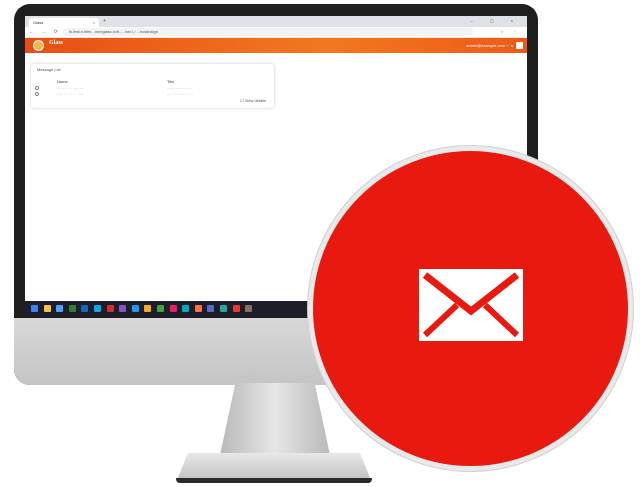 The height and width of the screenshot is (487, 640). Describe the element at coordinates (510, 31) in the screenshot. I see `extension-icons: ☆ ⋮` at that location.